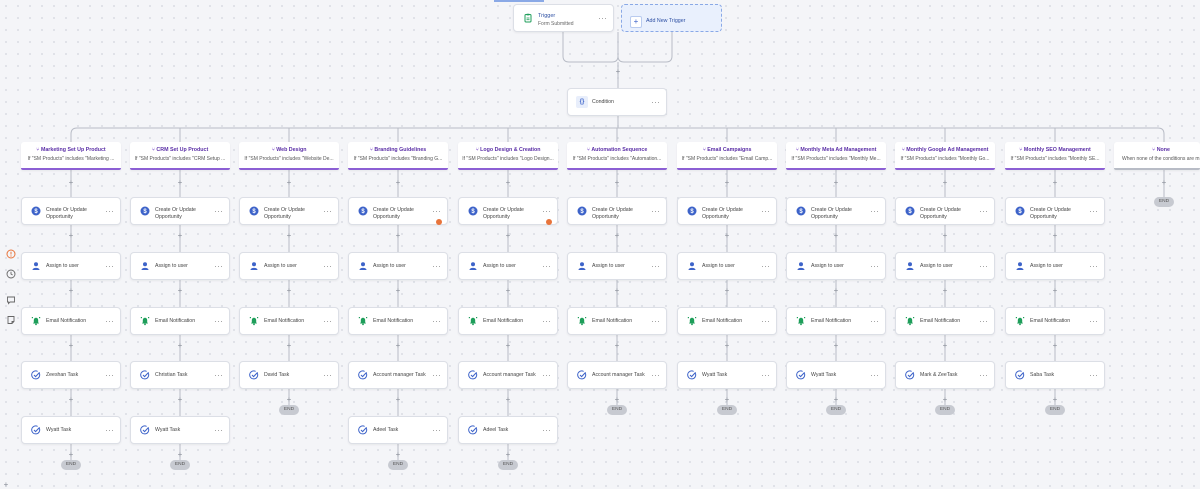 The image size is (1200, 489). I want to click on condition-node: {} Condition ···, so click(617, 102).